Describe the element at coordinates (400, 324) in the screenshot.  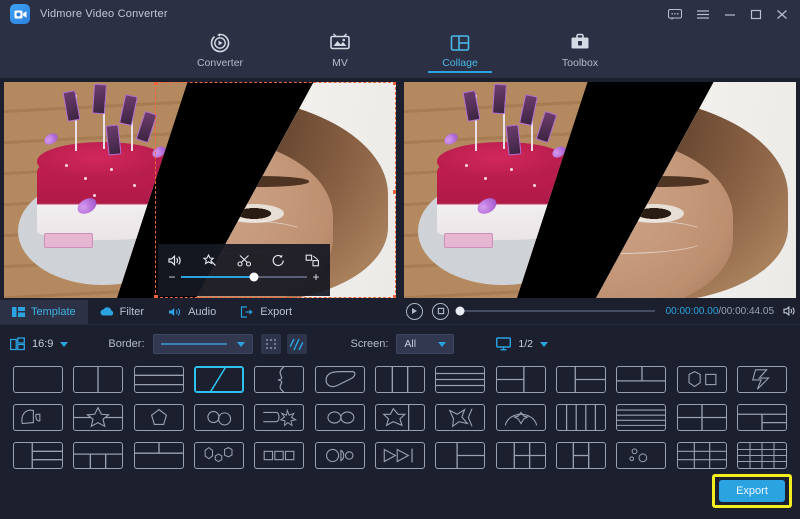
I see `toolbar-divider` at that location.